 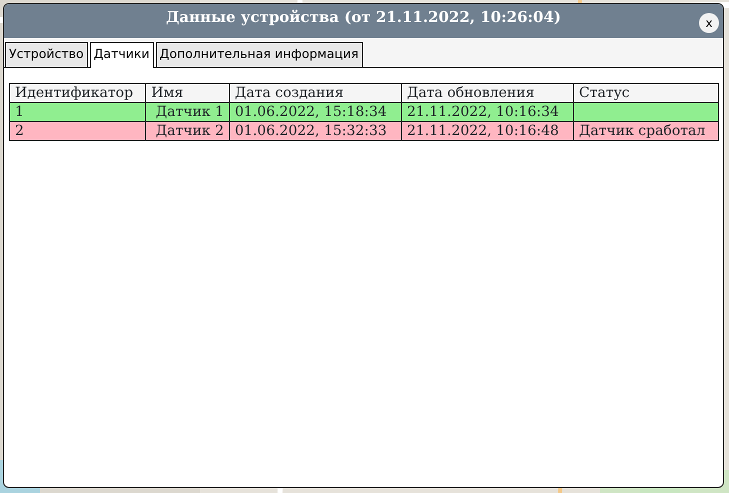 What do you see at coordinates (188, 92) in the screenshot?
I see `column-header: Имя` at bounding box center [188, 92].